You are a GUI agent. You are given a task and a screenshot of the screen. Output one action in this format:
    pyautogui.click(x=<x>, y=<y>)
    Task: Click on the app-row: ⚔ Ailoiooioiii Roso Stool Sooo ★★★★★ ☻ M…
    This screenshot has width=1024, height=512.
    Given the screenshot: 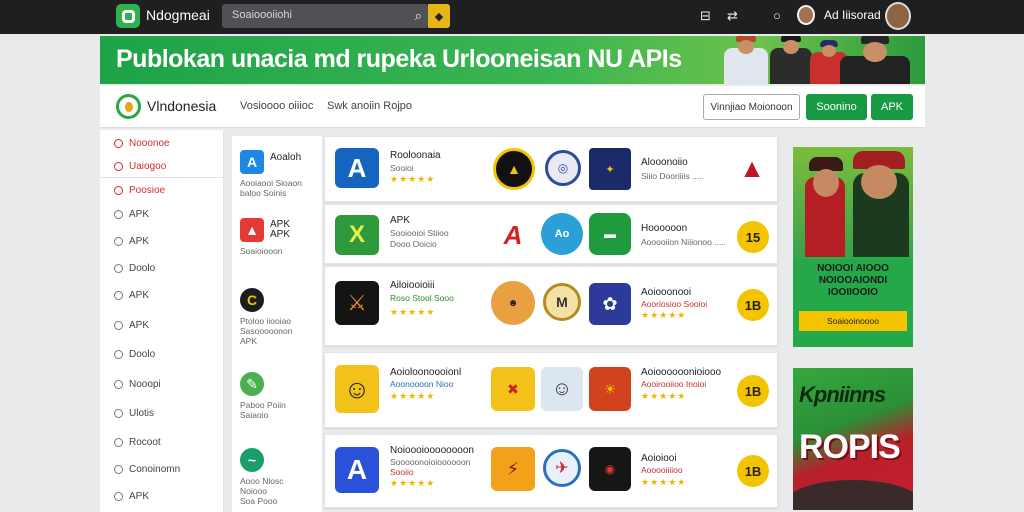 What is the action you would take?
    pyautogui.click(x=551, y=306)
    